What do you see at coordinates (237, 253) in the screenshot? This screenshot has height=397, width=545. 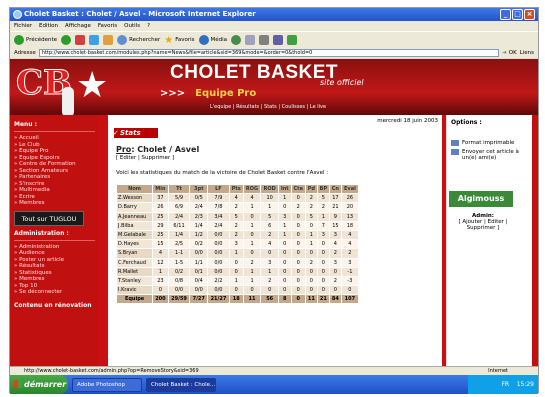 I see `table-row: S.Bryan 4 1-1 0/0 0/0 1 0 0 0 0 0 0 2 2` at bounding box center [237, 253].